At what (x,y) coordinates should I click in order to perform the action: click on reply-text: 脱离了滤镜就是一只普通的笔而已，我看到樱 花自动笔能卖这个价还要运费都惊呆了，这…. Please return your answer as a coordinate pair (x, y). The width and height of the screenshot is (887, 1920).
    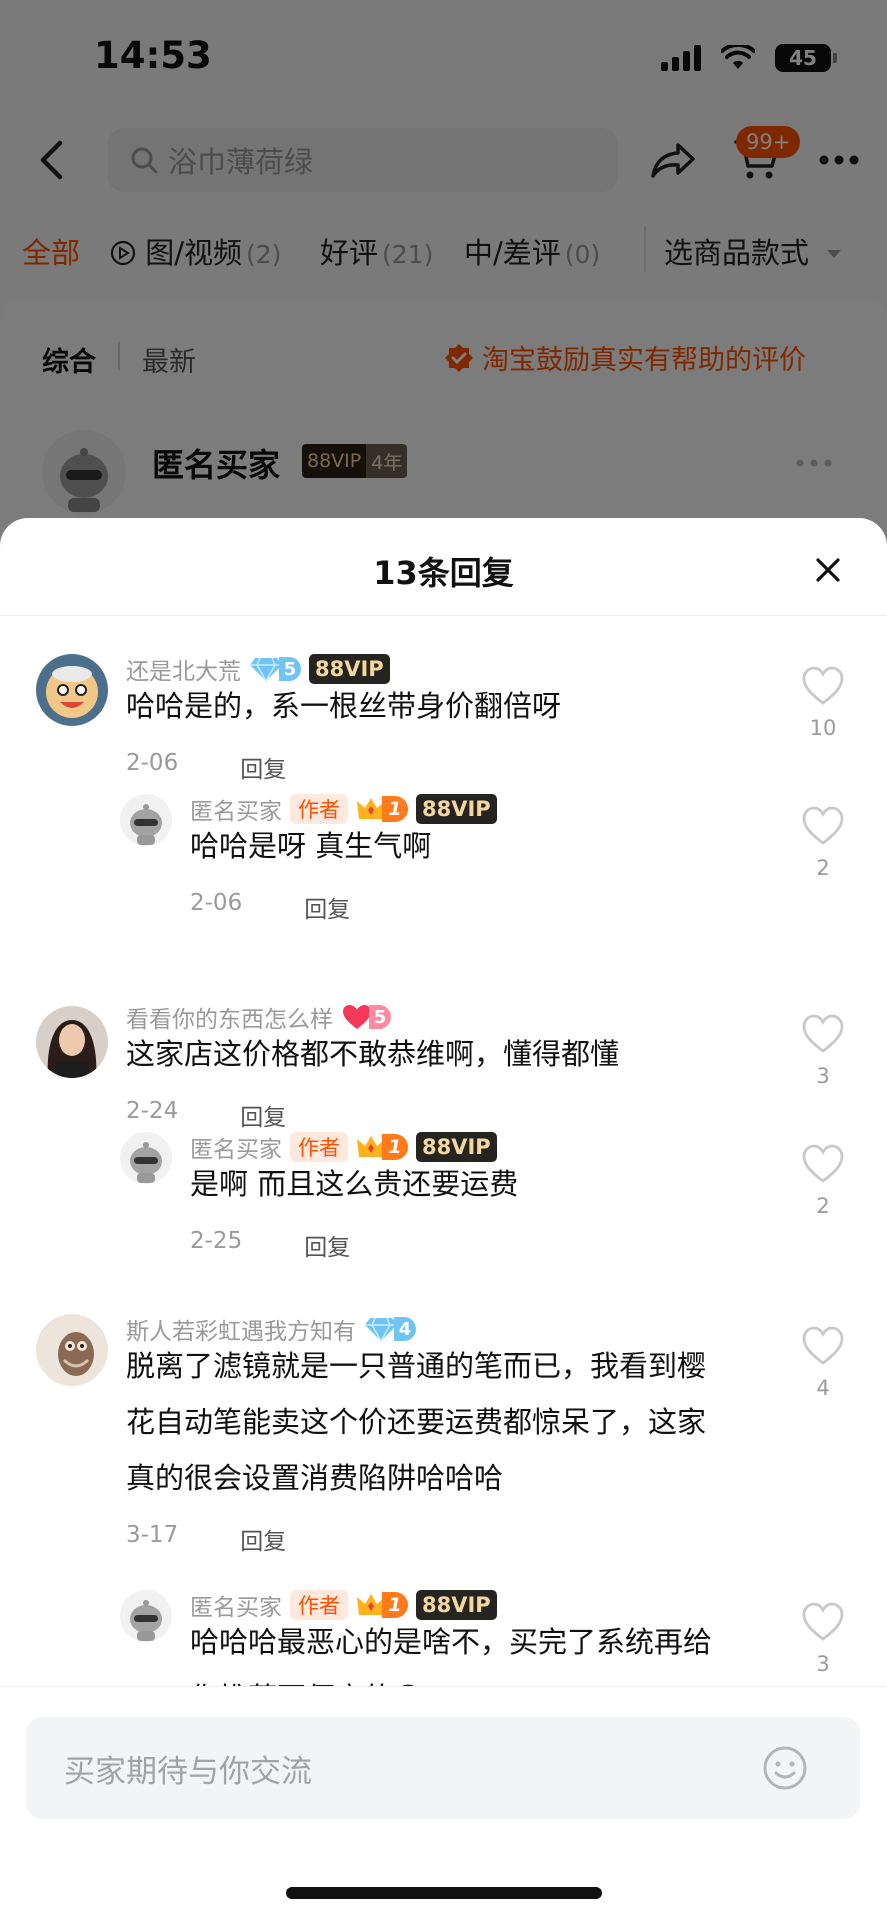
    Looking at the image, I should click on (416, 1422).